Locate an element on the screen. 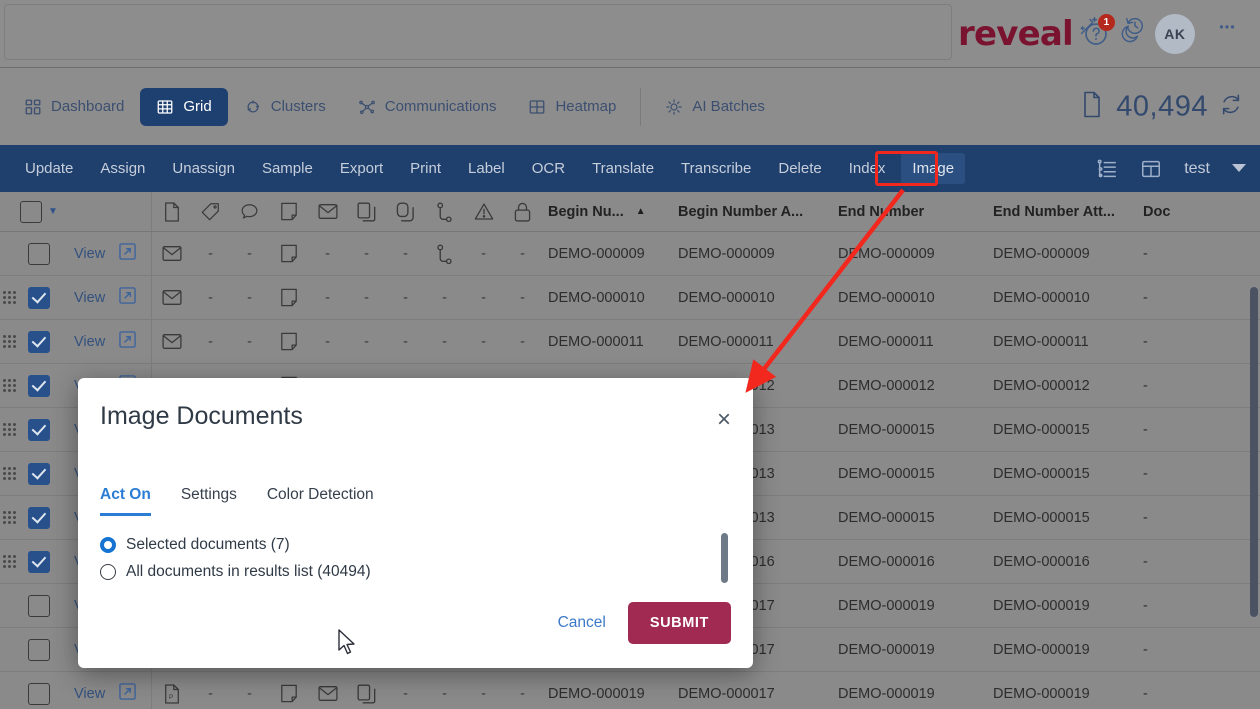 The width and height of the screenshot is (1260, 709). sidebar-item-dashboard: Dashboard is located at coordinates (74, 107).